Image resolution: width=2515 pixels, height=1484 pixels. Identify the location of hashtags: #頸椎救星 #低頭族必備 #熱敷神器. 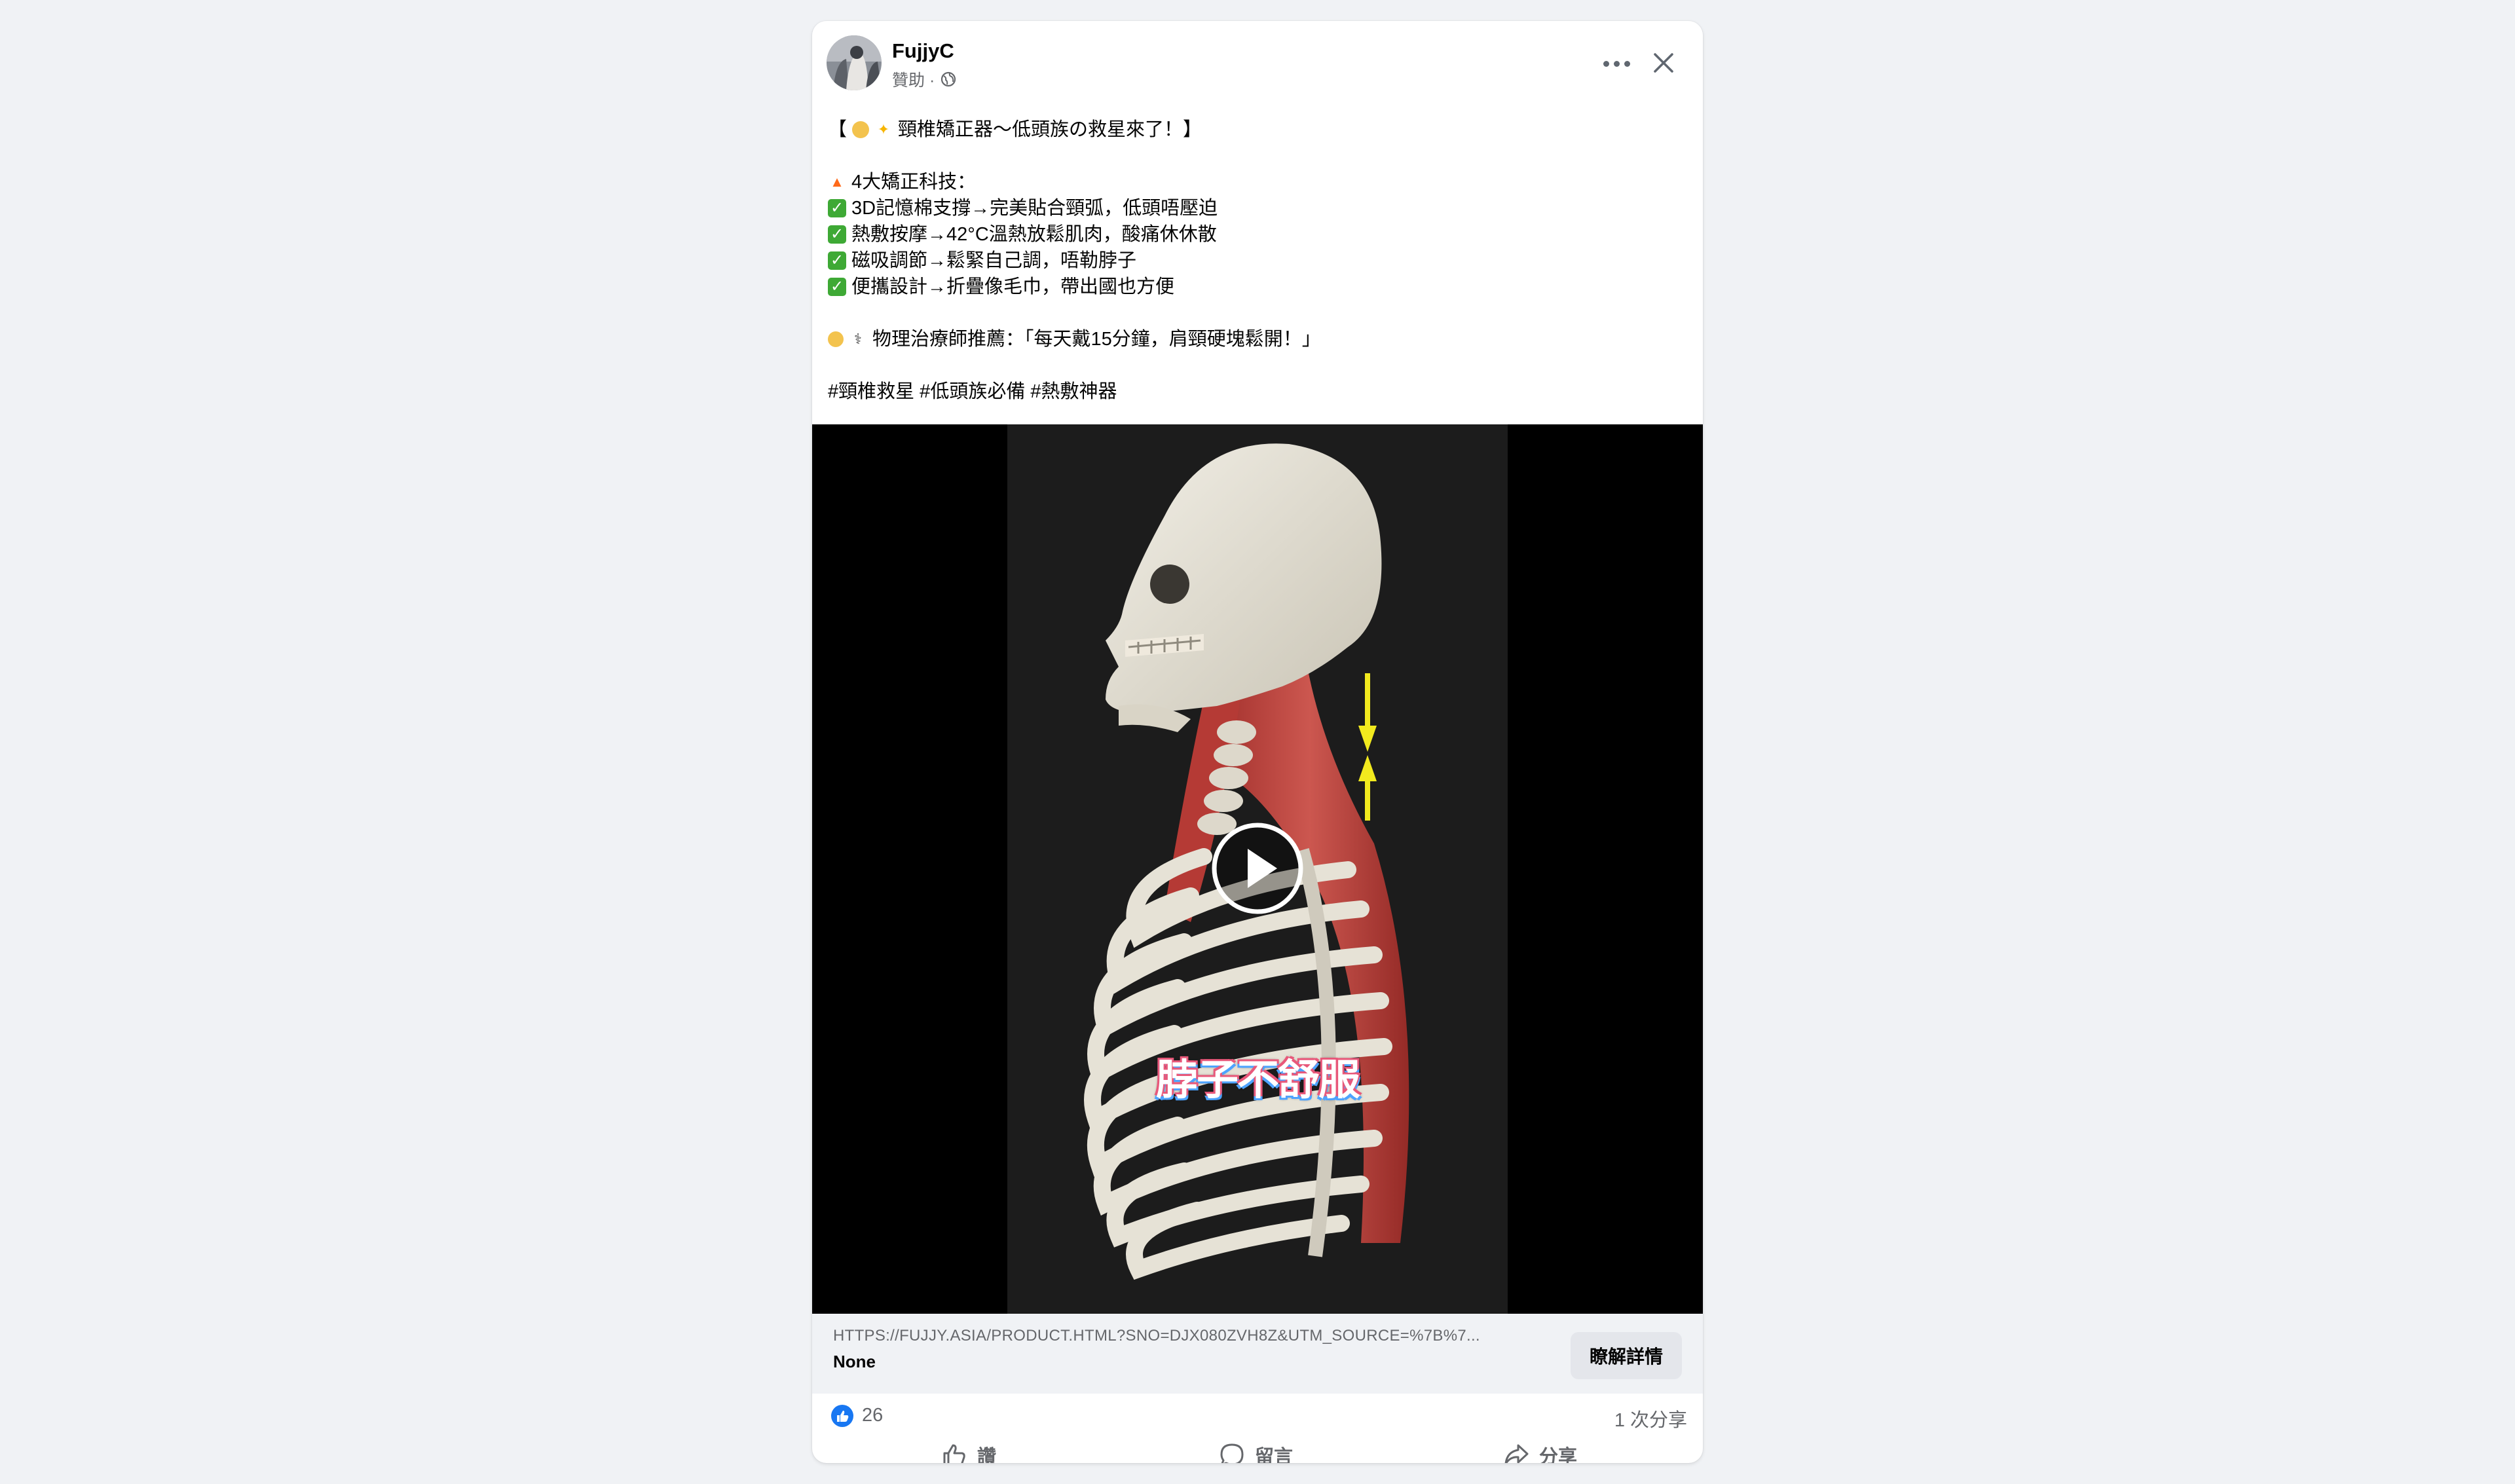
(1257, 392).